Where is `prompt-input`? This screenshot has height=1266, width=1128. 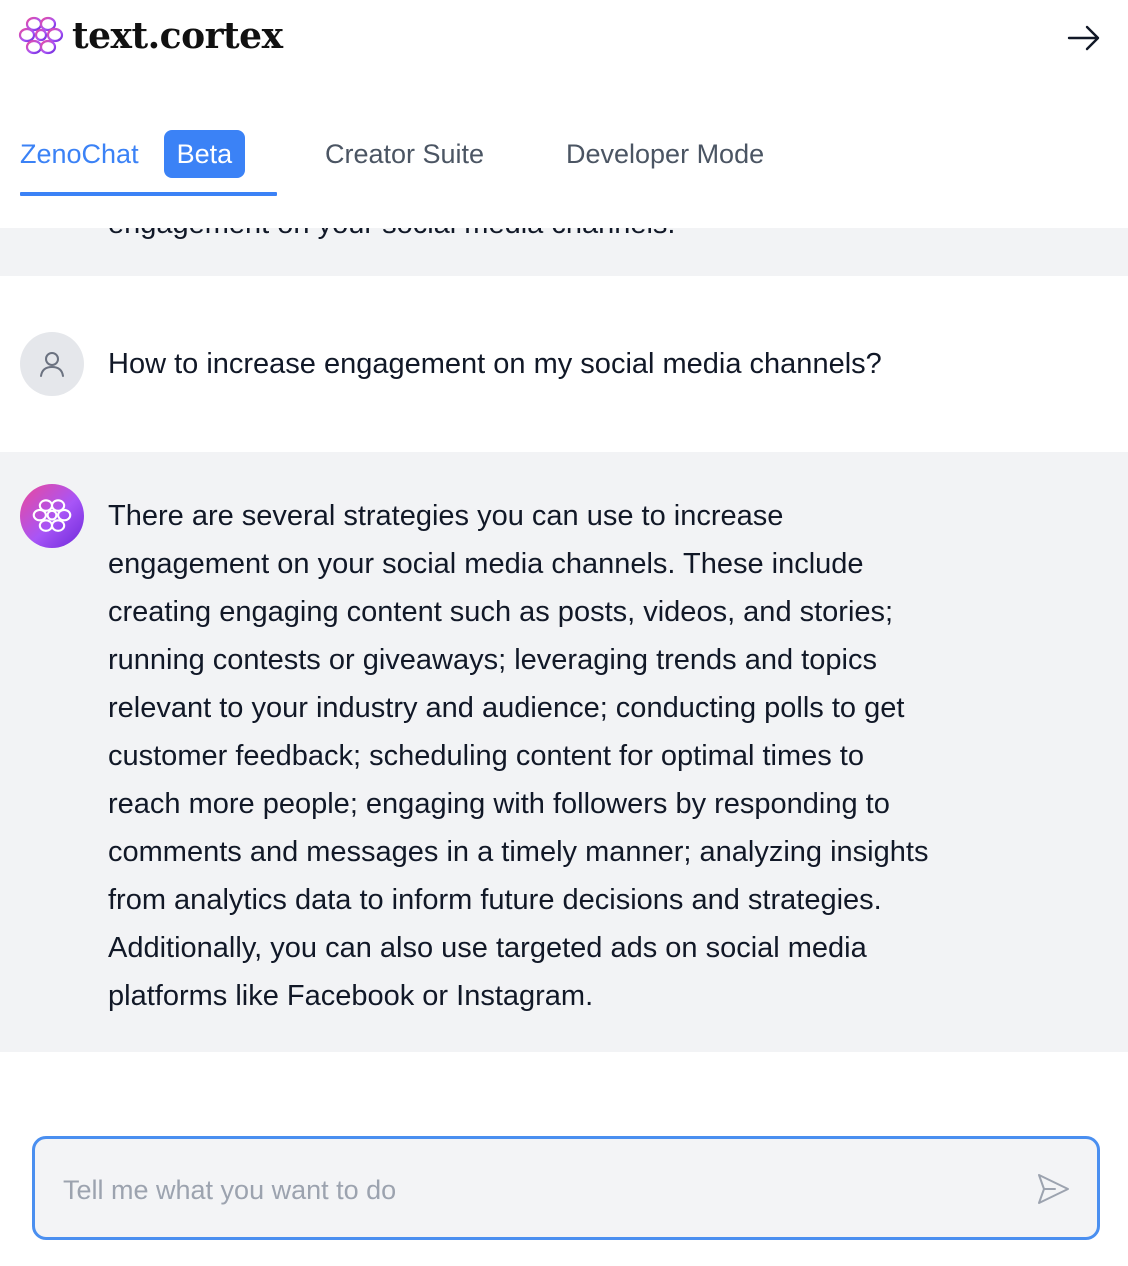 prompt-input is located at coordinates (538, 1190).